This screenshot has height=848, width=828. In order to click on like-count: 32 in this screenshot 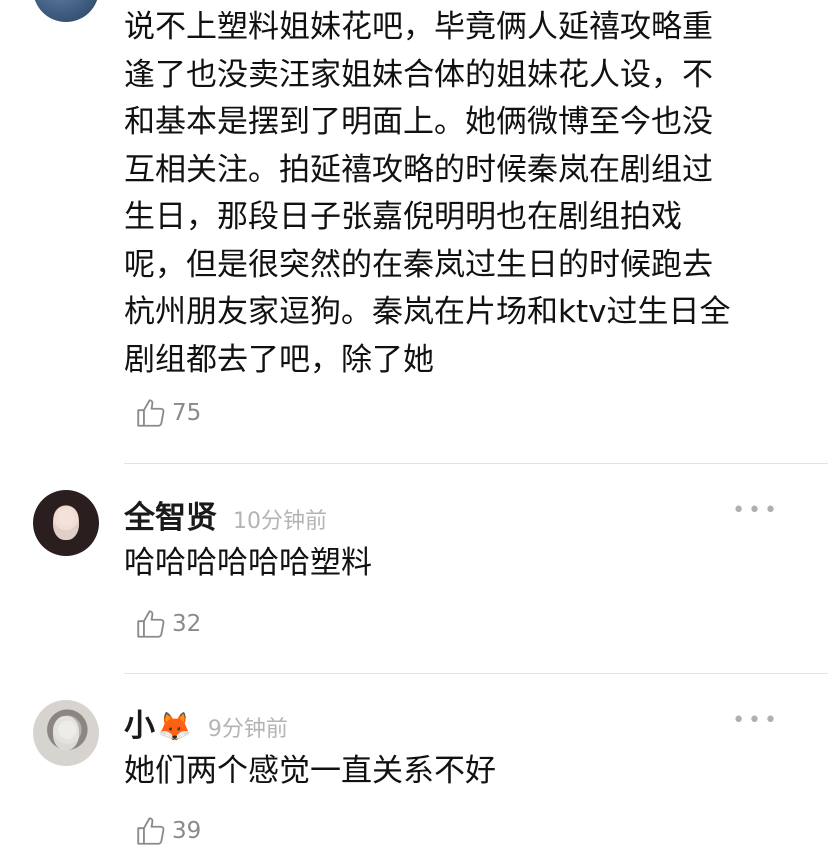, I will do `click(187, 624)`.